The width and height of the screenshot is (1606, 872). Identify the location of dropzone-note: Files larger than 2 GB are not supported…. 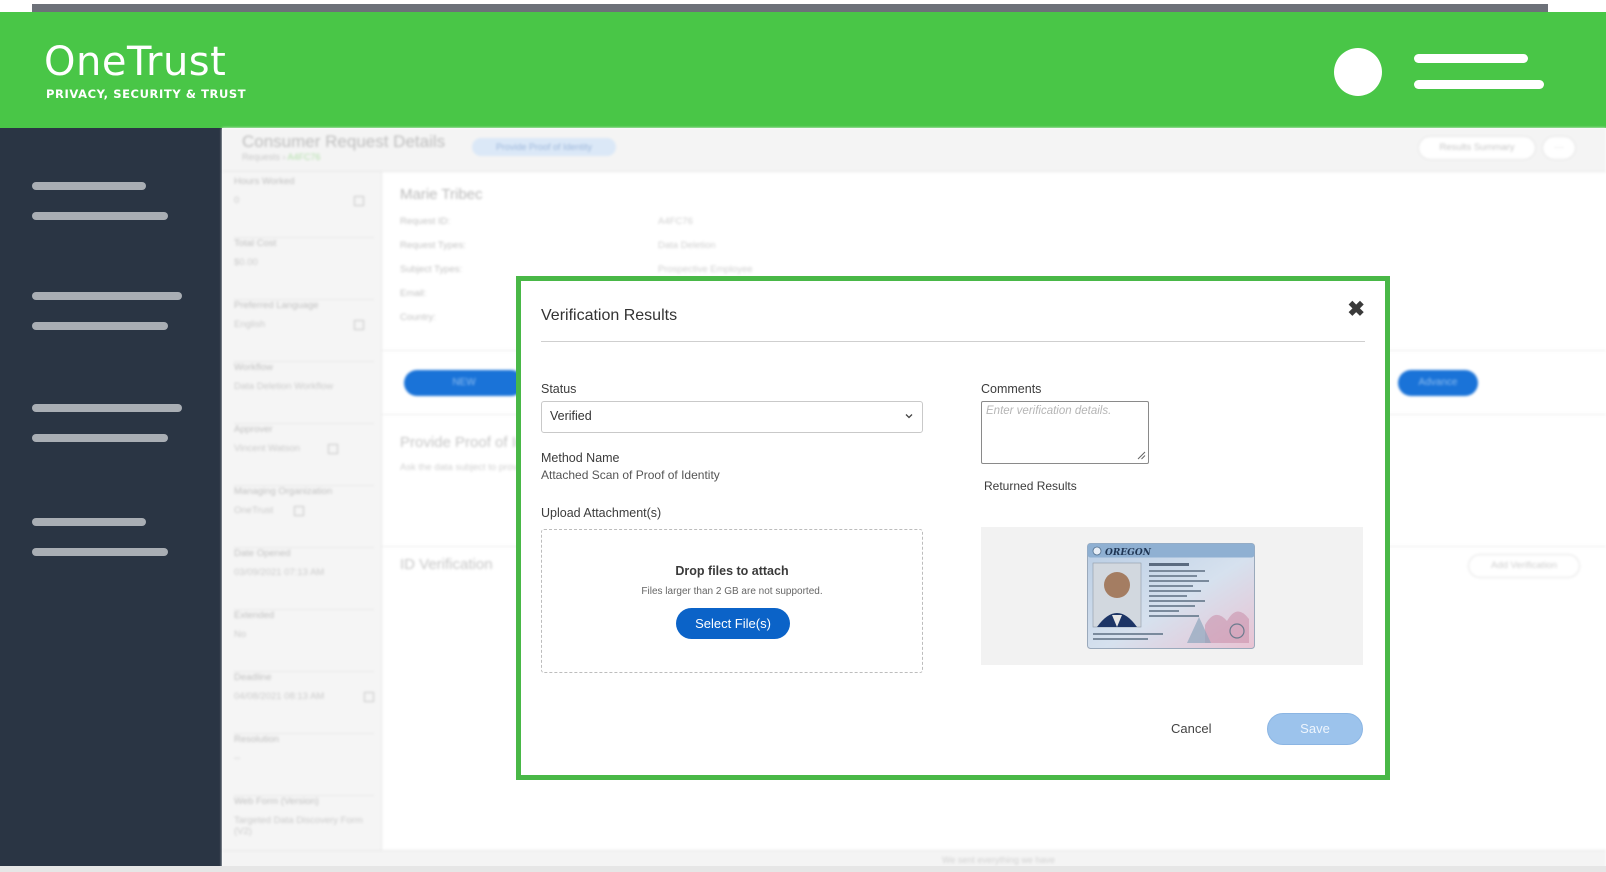
(732, 591).